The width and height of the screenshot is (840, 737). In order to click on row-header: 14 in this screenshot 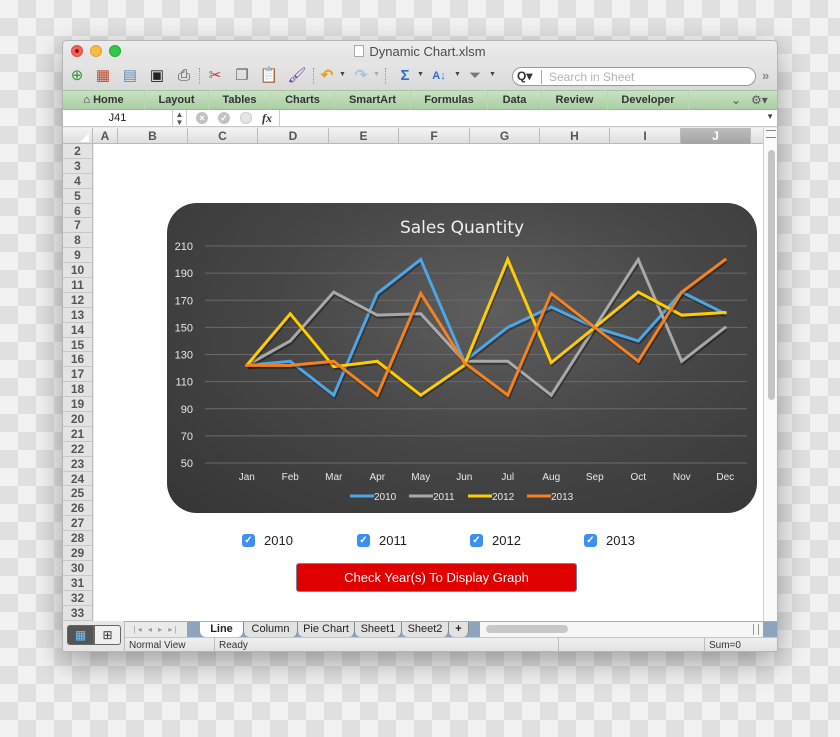, I will do `click(77, 330)`.